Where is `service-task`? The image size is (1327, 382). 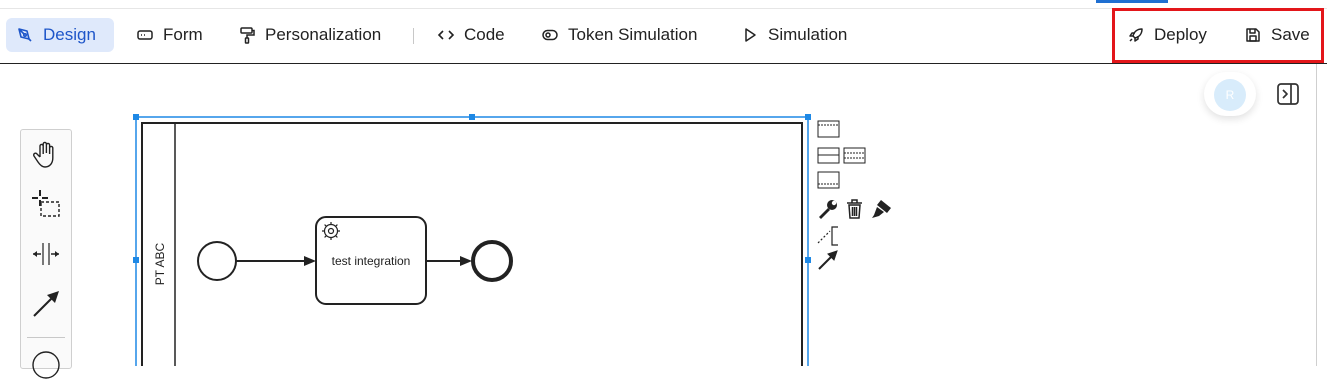 service-task is located at coordinates (371, 260).